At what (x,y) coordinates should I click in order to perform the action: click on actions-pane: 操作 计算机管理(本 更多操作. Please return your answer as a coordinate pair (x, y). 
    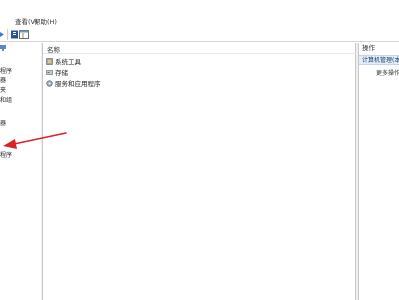
    Looking at the image, I should click on (378, 171).